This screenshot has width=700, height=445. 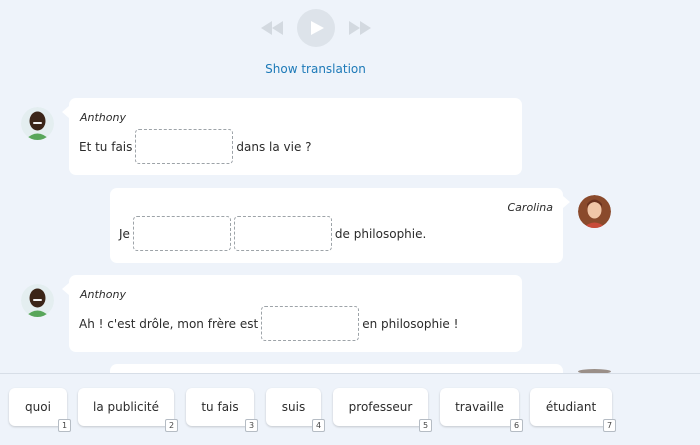 What do you see at coordinates (274, 146) in the screenshot?
I see `text-after-gap: dans la vie ?` at bounding box center [274, 146].